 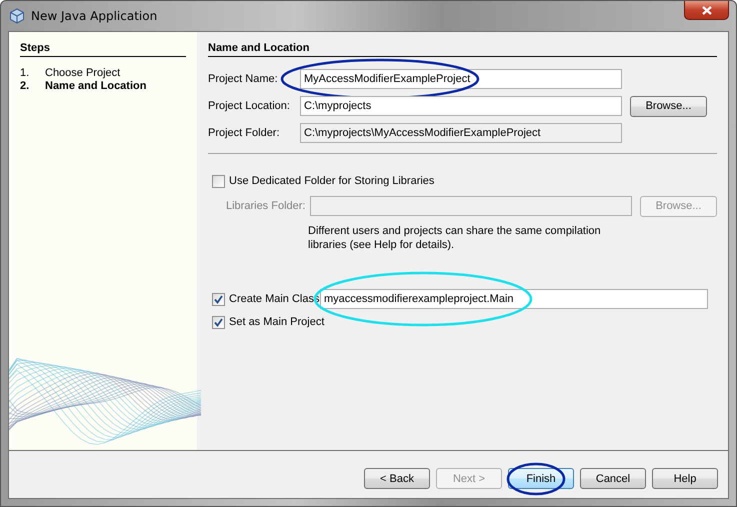 I want to click on field-label: Project Location:, so click(x=249, y=106).